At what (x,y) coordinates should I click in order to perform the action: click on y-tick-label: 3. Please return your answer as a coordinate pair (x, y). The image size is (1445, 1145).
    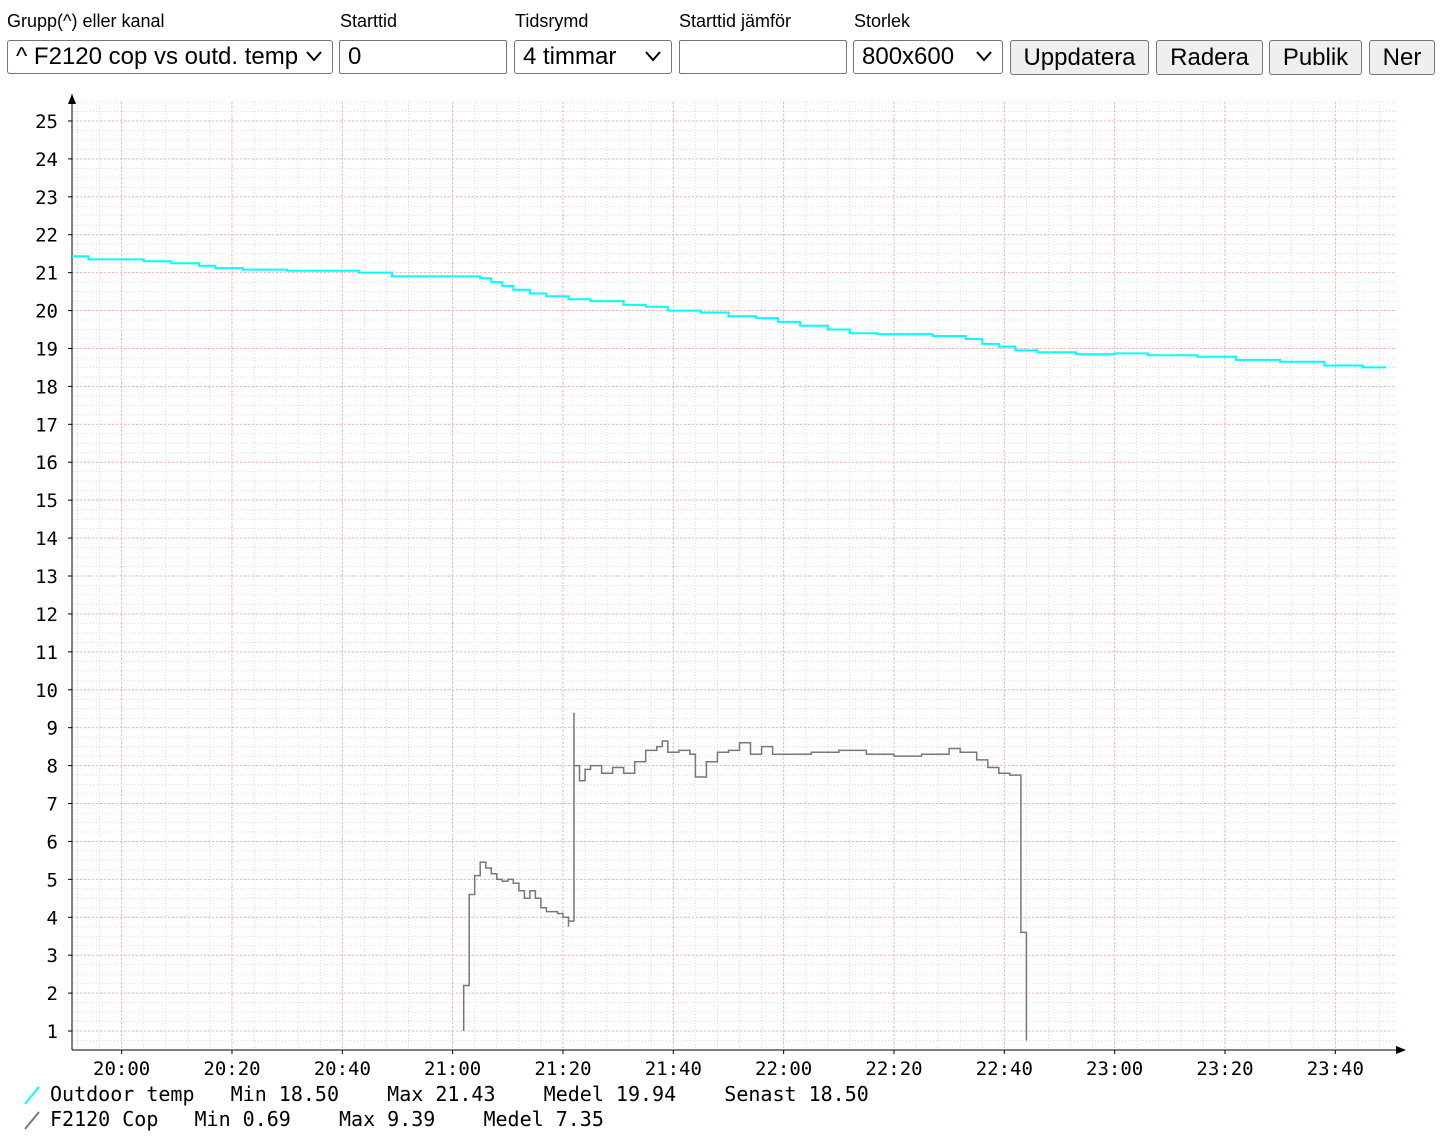
    Looking at the image, I should click on (52, 956).